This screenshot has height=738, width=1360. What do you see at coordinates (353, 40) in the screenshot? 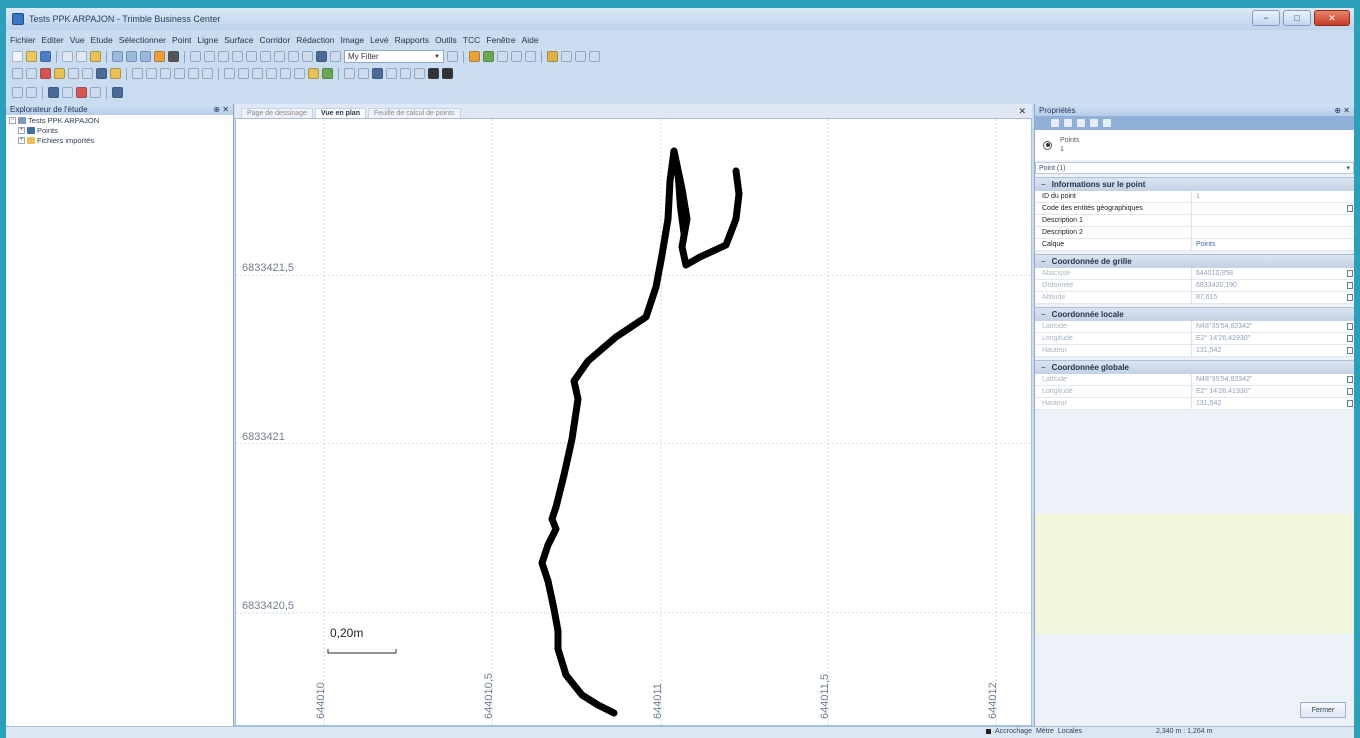
I see `menu-image: Image` at bounding box center [353, 40].